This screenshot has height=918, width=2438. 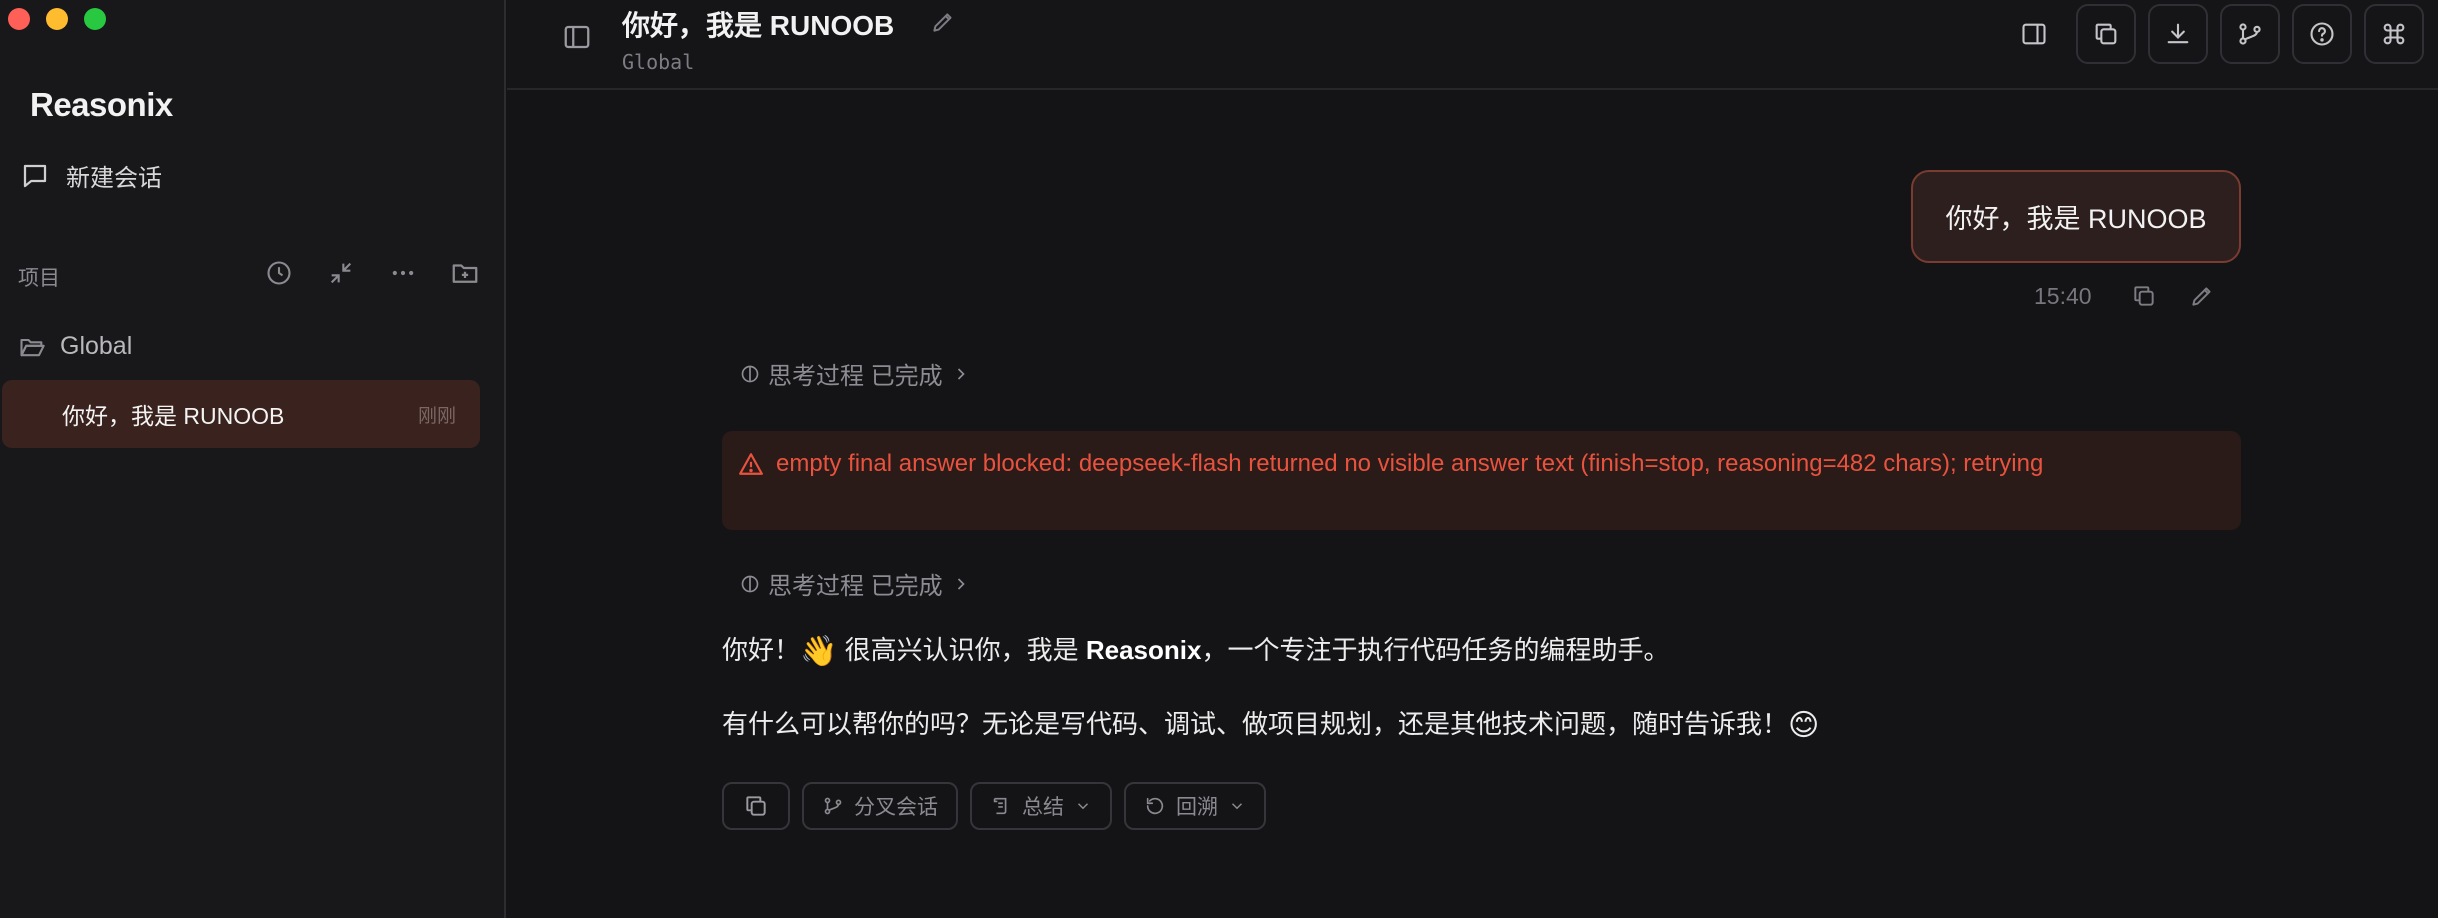 I want to click on rewind-label: 回溯, so click(x=1197, y=807).